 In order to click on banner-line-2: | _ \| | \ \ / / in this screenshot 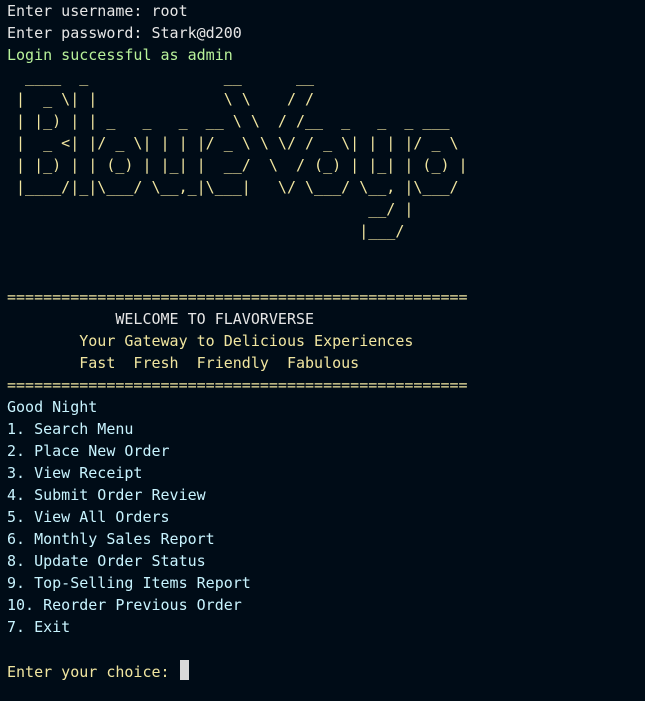, I will do `click(161, 99)`.